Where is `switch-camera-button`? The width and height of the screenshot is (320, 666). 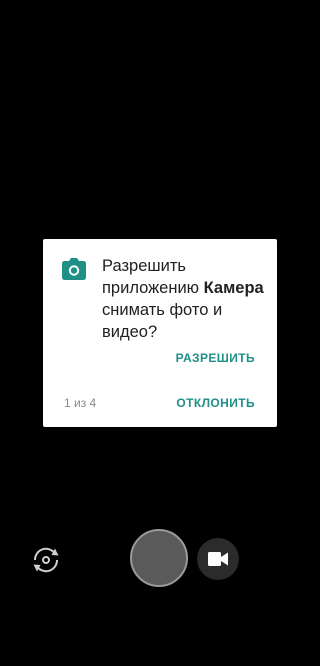 switch-camera-button is located at coordinates (46, 560).